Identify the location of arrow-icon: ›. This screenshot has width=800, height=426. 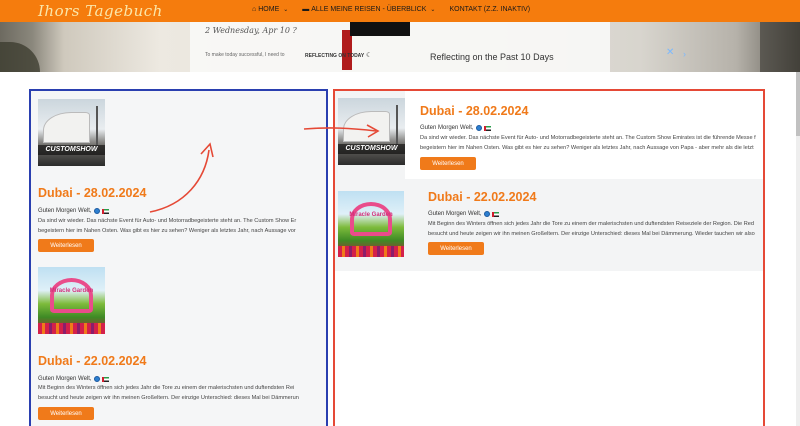
(684, 54).